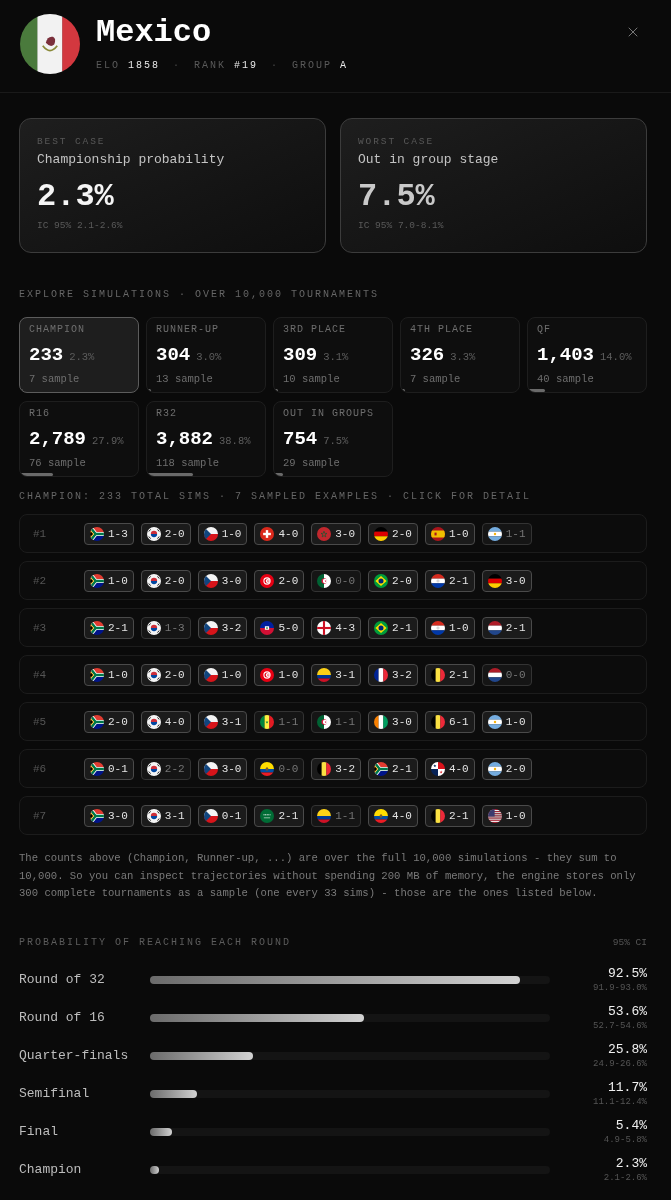 The height and width of the screenshot is (1200, 671). Describe the element at coordinates (246, 66) in the screenshot. I see `stat-value: #19` at that location.